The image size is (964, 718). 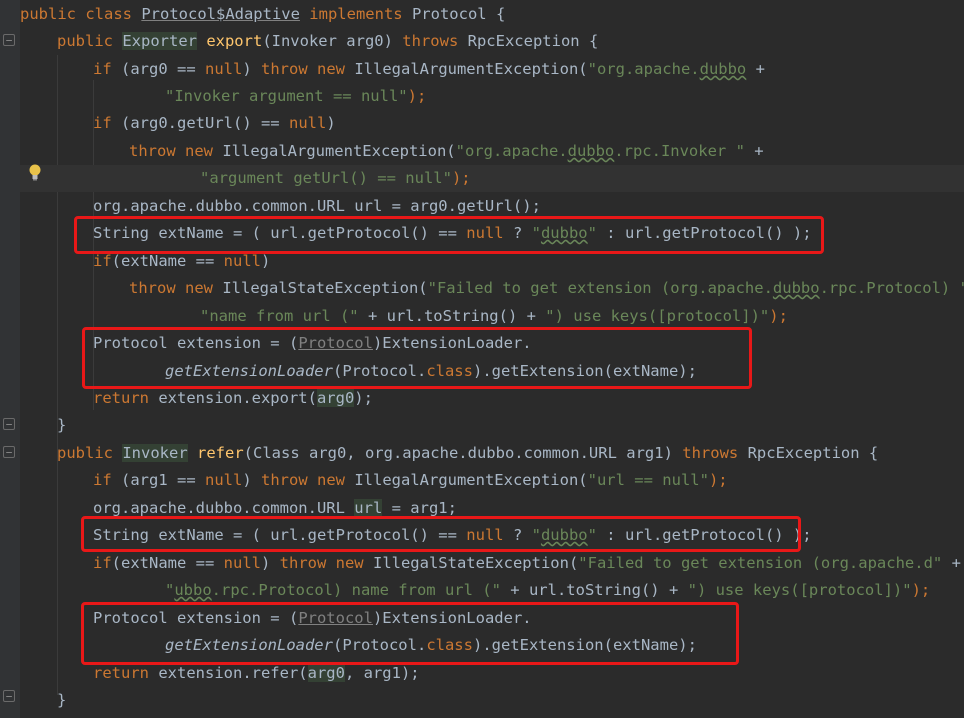 What do you see at coordinates (35, 172) in the screenshot?
I see `lightbulb-icon` at bounding box center [35, 172].